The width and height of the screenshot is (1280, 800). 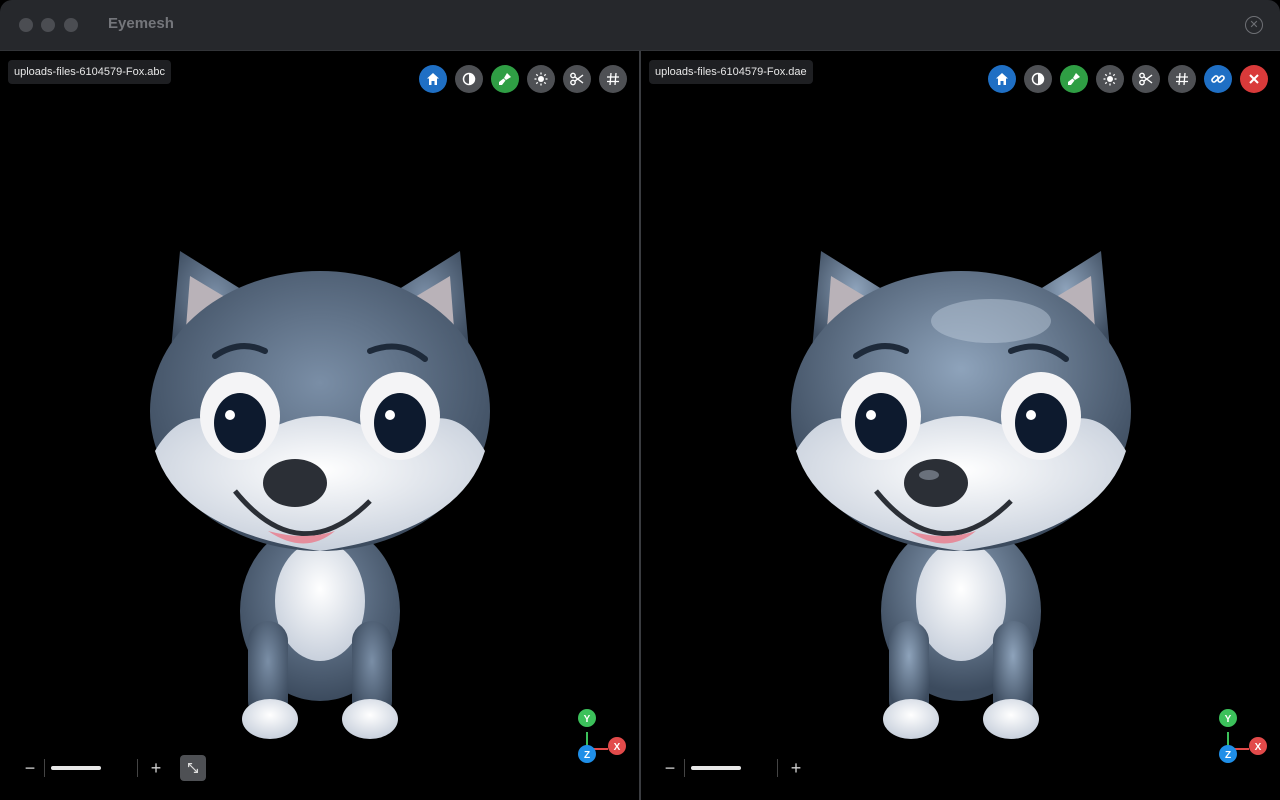 I want to click on expand-icon, so click(x=193, y=768).